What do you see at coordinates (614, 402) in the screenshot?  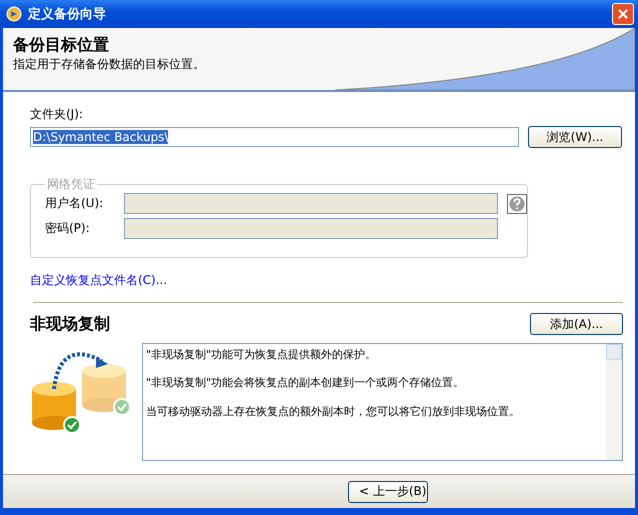 I see `scrollbar` at bounding box center [614, 402].